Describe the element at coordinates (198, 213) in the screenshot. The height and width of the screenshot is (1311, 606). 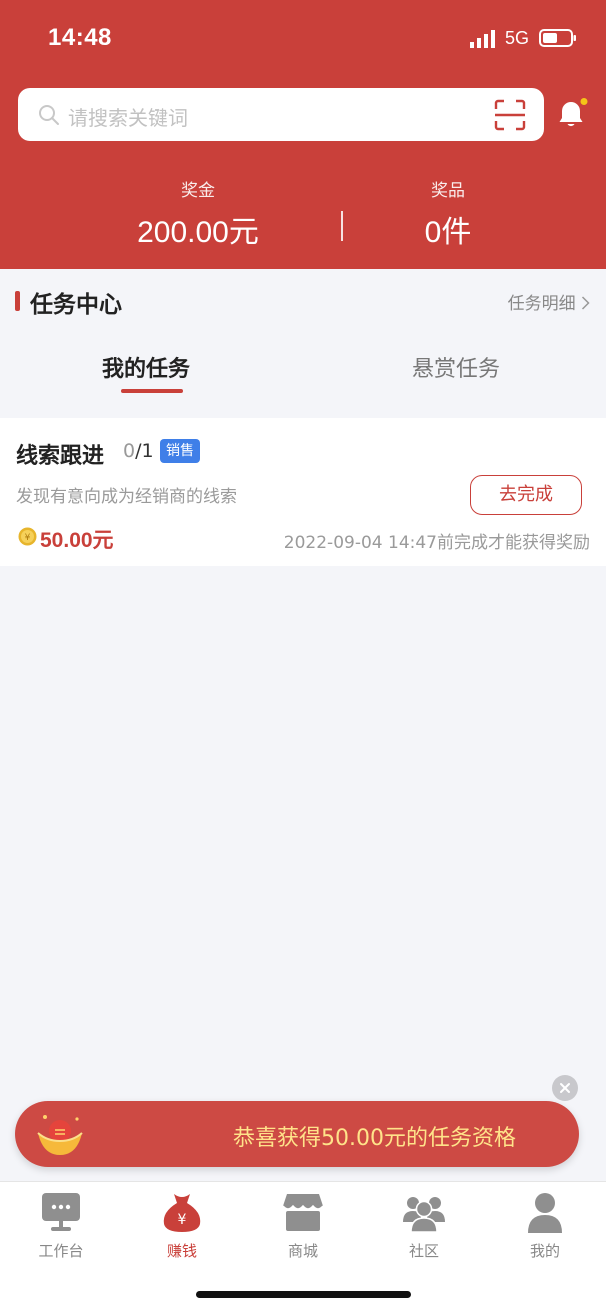
I see `bonus-stat: 奖金 200.00元` at that location.